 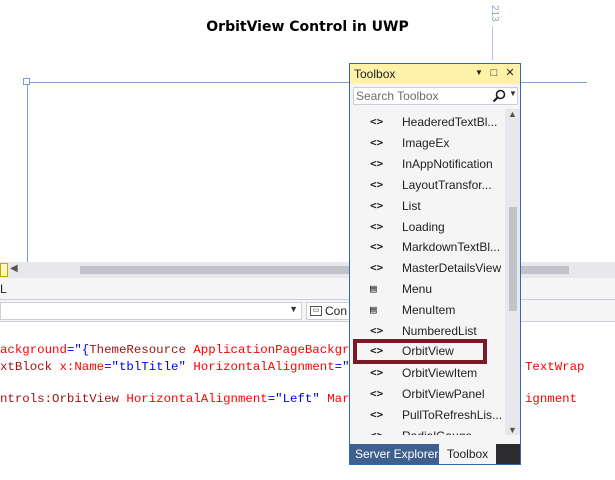 What do you see at coordinates (452, 268) in the screenshot?
I see `toolbox-item-label: MasterDetailsView` at bounding box center [452, 268].